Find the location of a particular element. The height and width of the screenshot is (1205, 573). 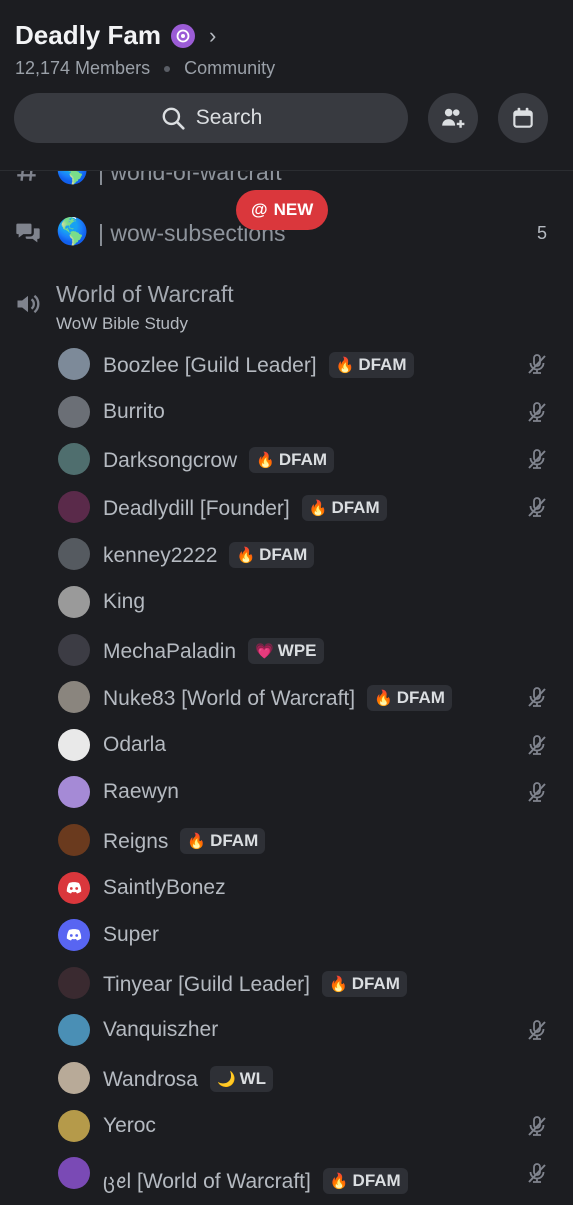

member-name-line: Deadlydill [Founder] 🔥 DFAM is located at coordinates (245, 507).